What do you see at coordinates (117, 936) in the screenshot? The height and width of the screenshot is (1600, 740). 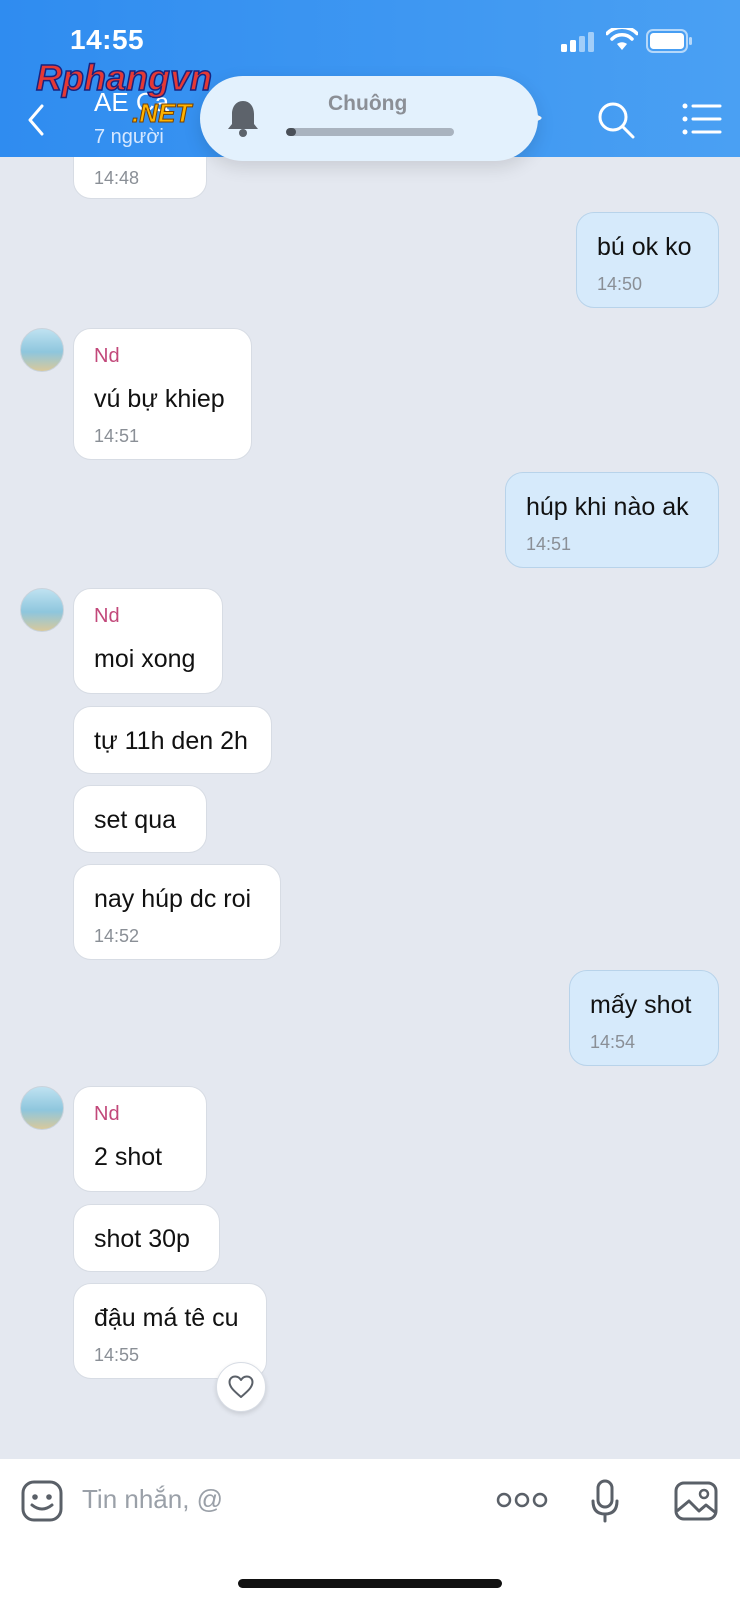 I see `message-time: 14:52` at bounding box center [117, 936].